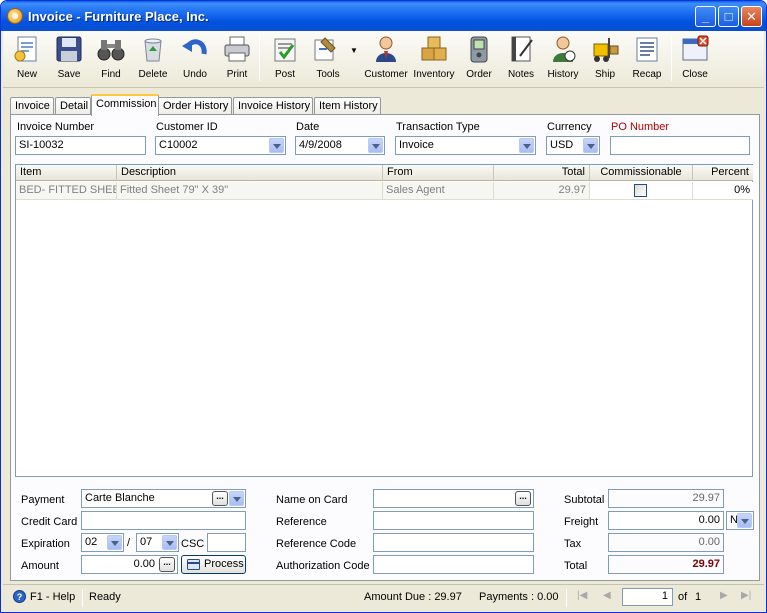  I want to click on tab-invoice-history: Invoice History, so click(273, 106).